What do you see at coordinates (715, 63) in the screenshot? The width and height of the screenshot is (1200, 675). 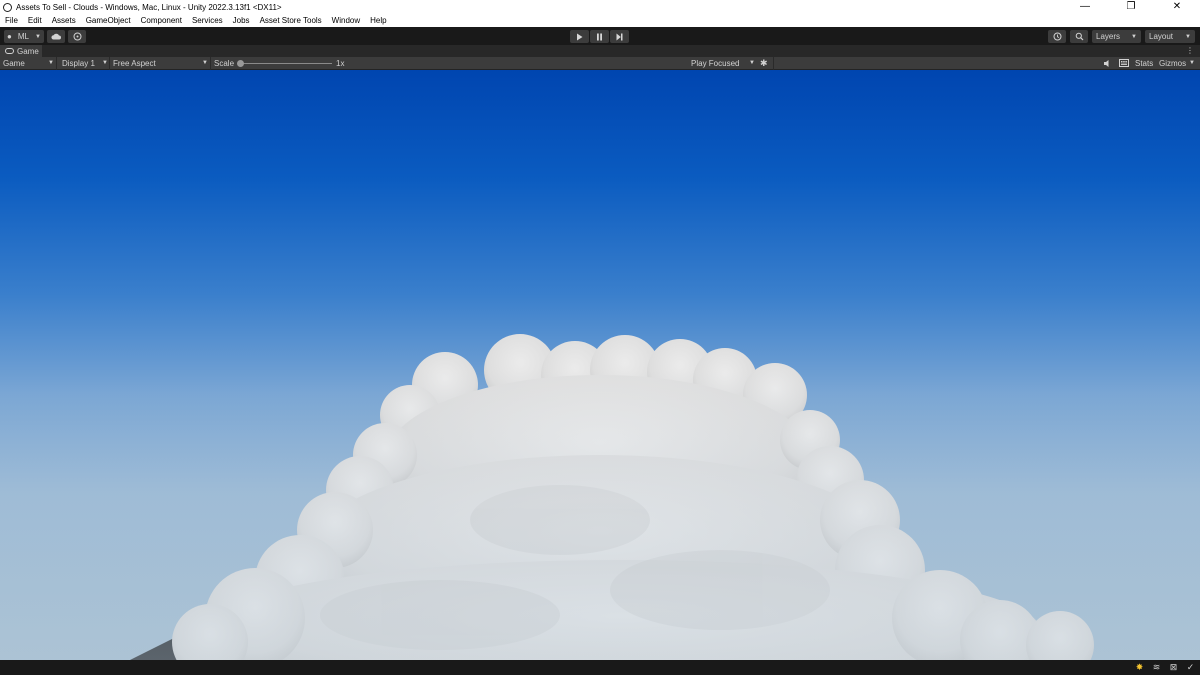 I see `play-mode-dropdown: Play Focused` at bounding box center [715, 63].